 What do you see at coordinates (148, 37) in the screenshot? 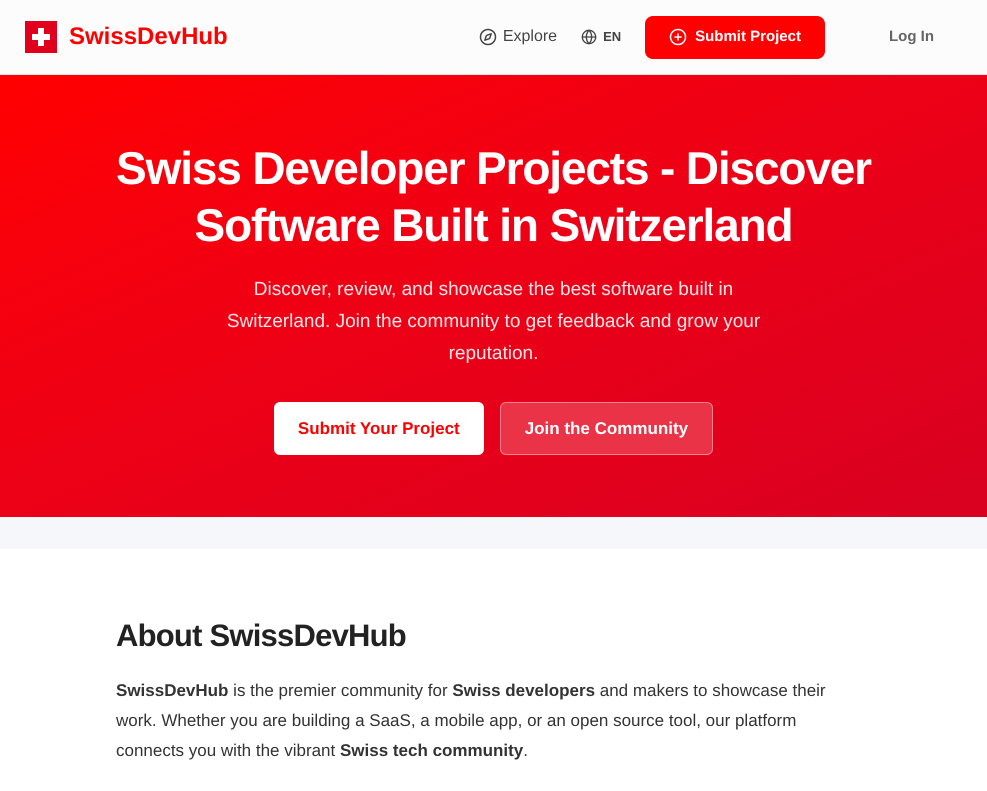
I see `brand-name: SwissDevHub` at bounding box center [148, 37].